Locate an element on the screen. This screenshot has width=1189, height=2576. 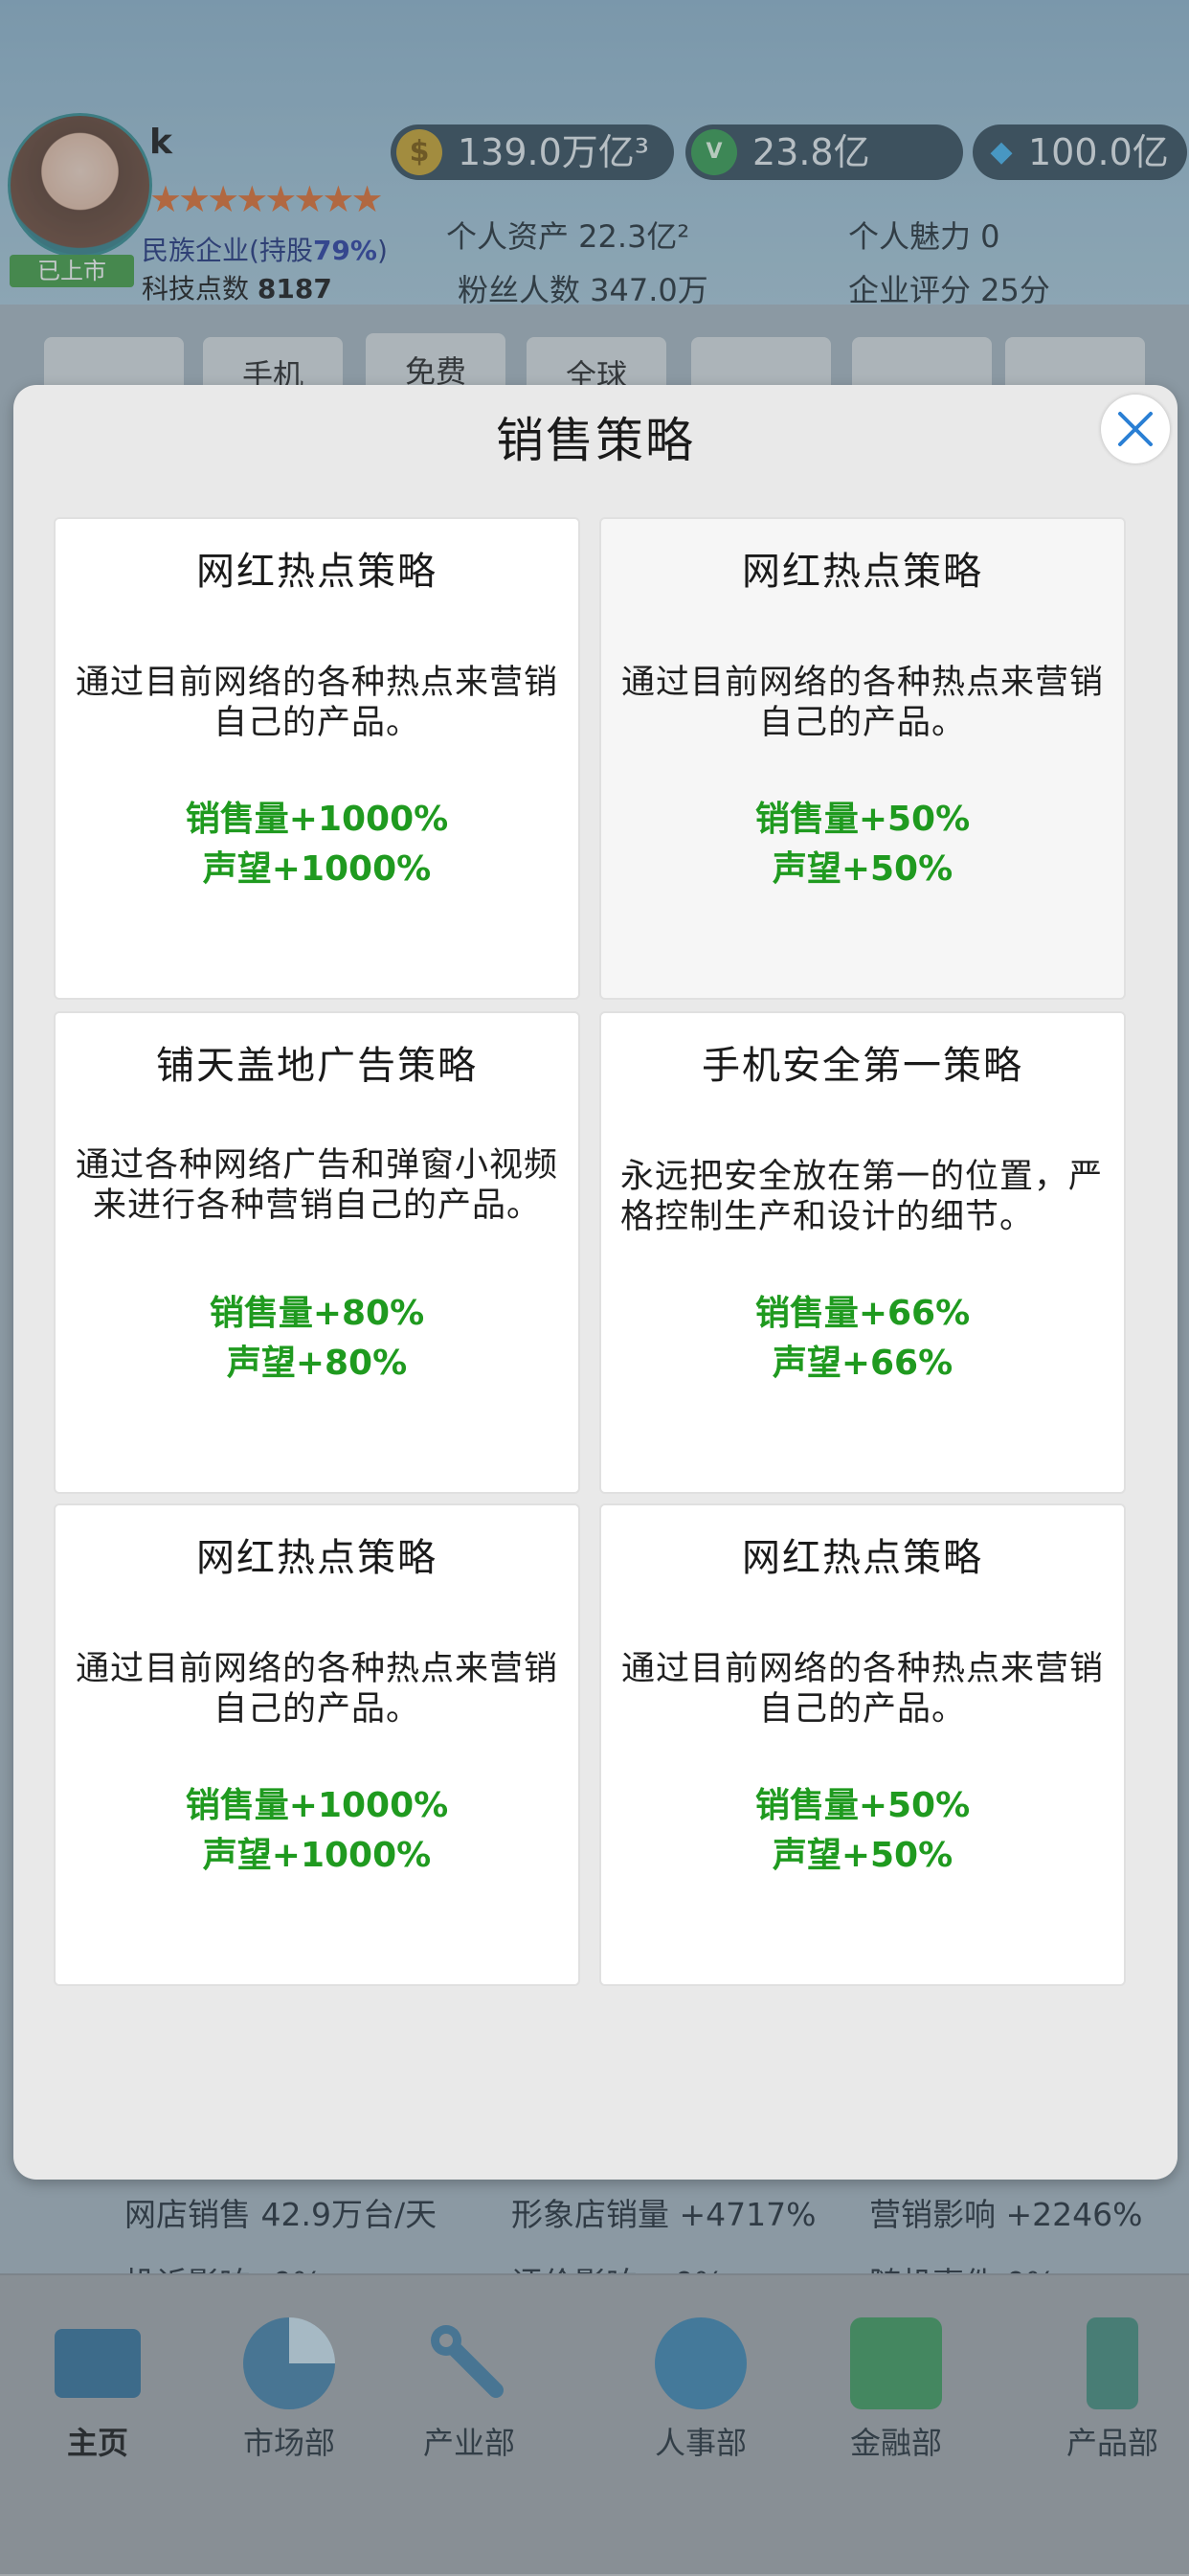
close-button is located at coordinates (1135, 429).